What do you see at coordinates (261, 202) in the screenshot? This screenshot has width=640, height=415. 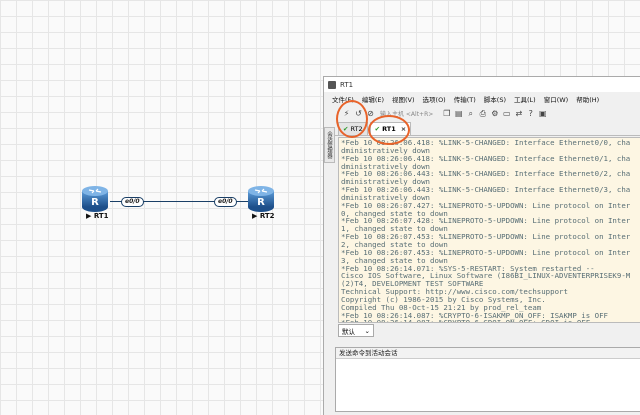 I see `router-rt2-glyph: R` at bounding box center [261, 202].